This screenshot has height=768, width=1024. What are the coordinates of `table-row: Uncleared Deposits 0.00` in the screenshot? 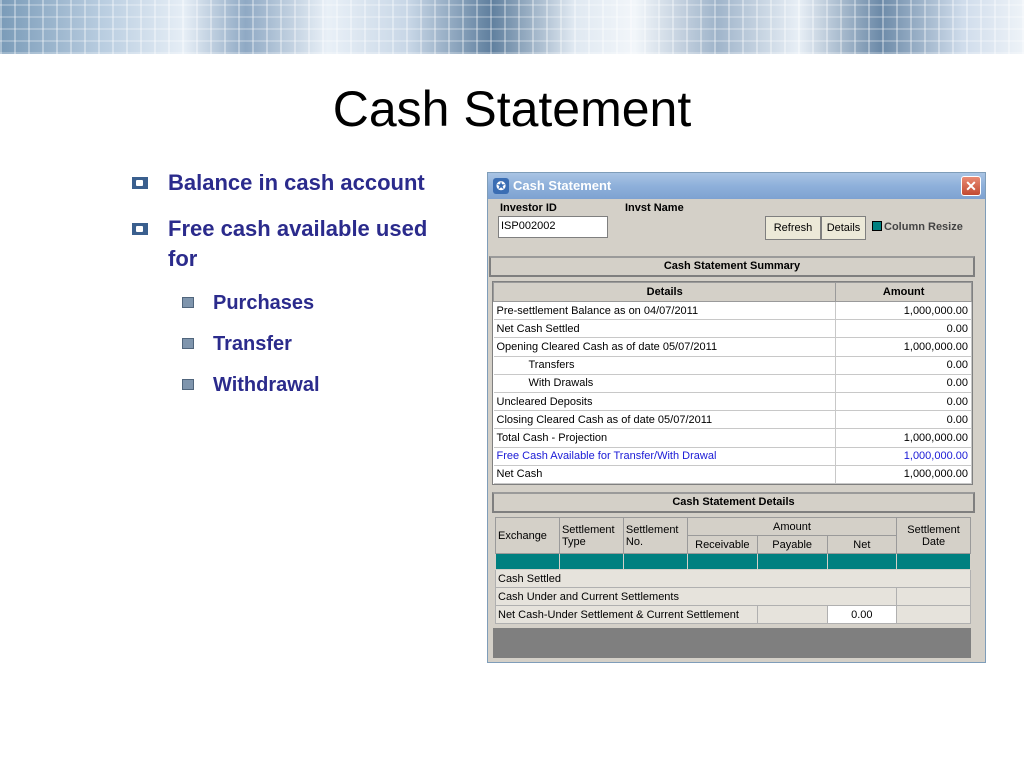 It's located at (732, 402).